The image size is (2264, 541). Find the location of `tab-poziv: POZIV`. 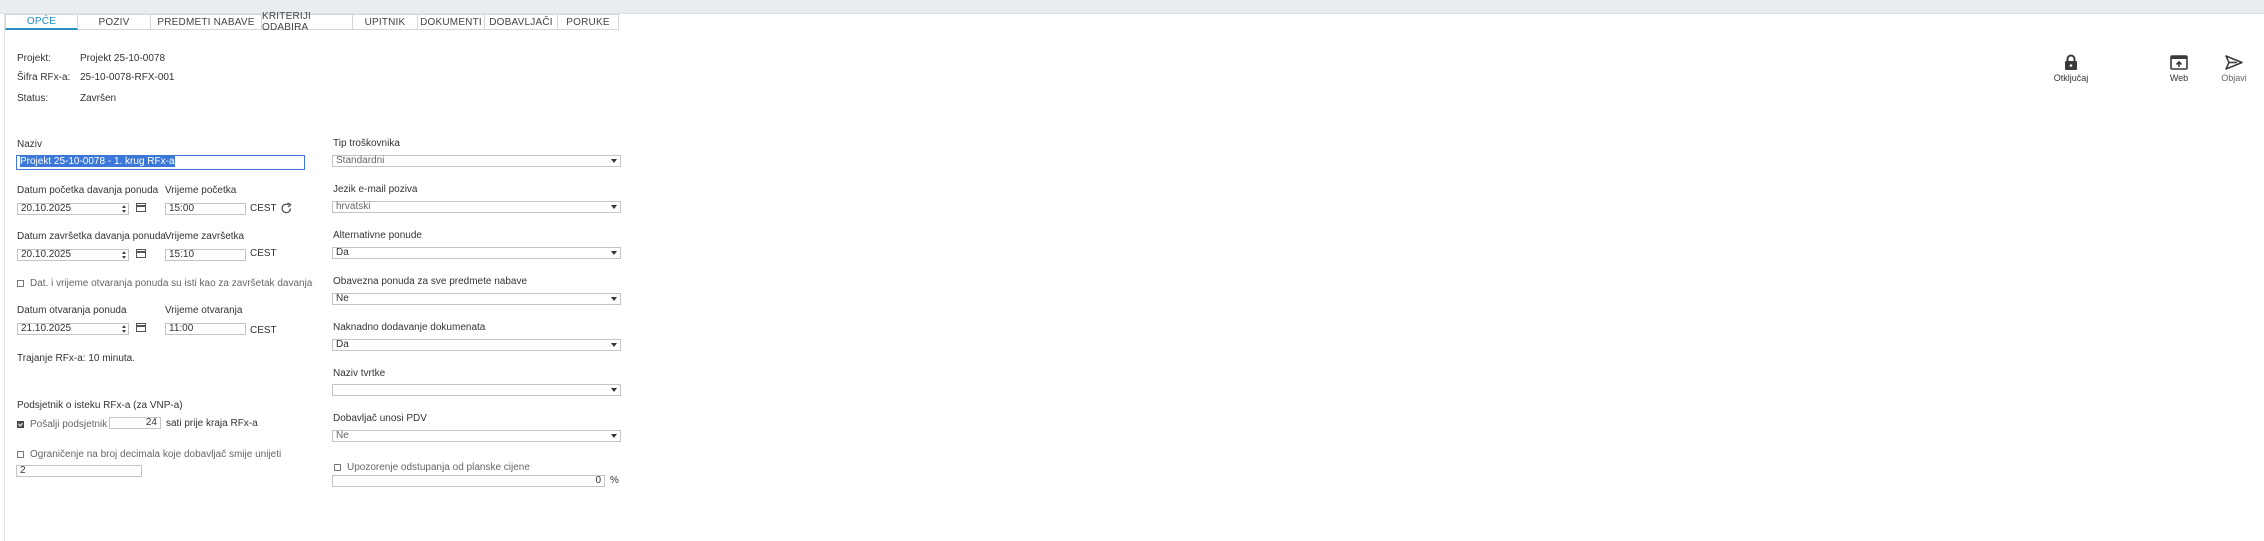

tab-poziv: POZIV is located at coordinates (114, 22).